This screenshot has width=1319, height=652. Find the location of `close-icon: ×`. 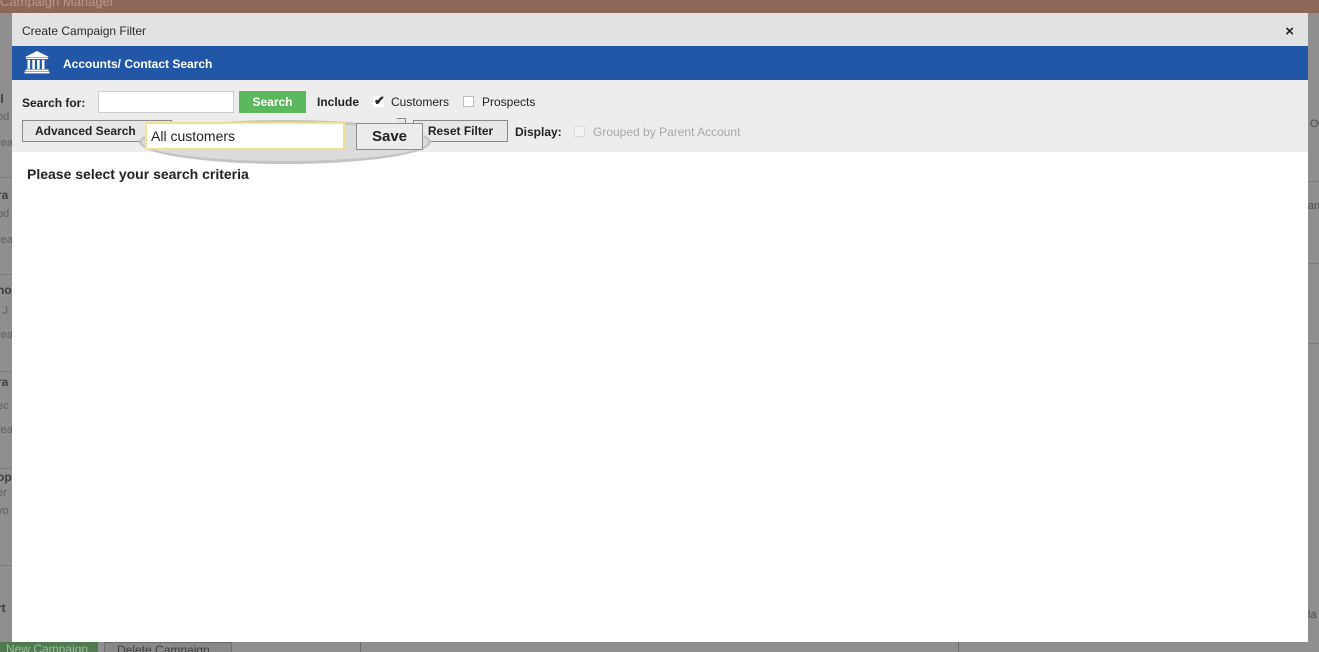

close-icon: × is located at coordinates (1289, 32).